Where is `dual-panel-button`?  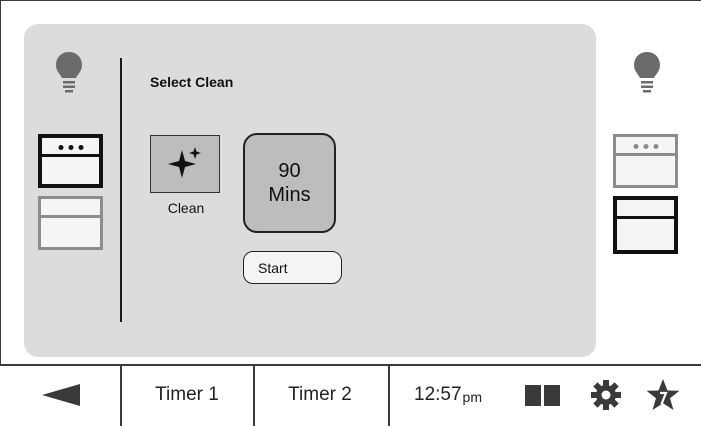 dual-panel-button is located at coordinates (543, 397).